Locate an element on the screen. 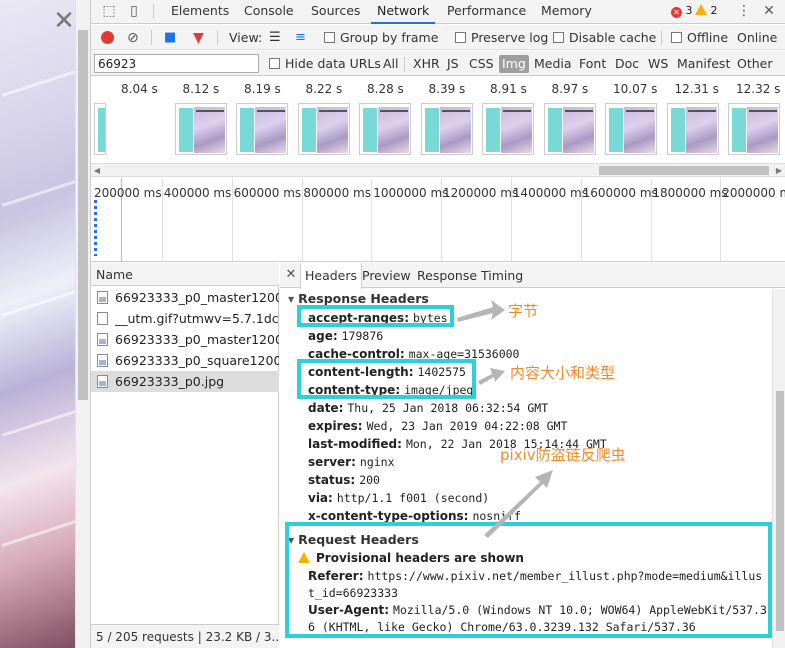  tab-performance: Performance is located at coordinates (486, 12).